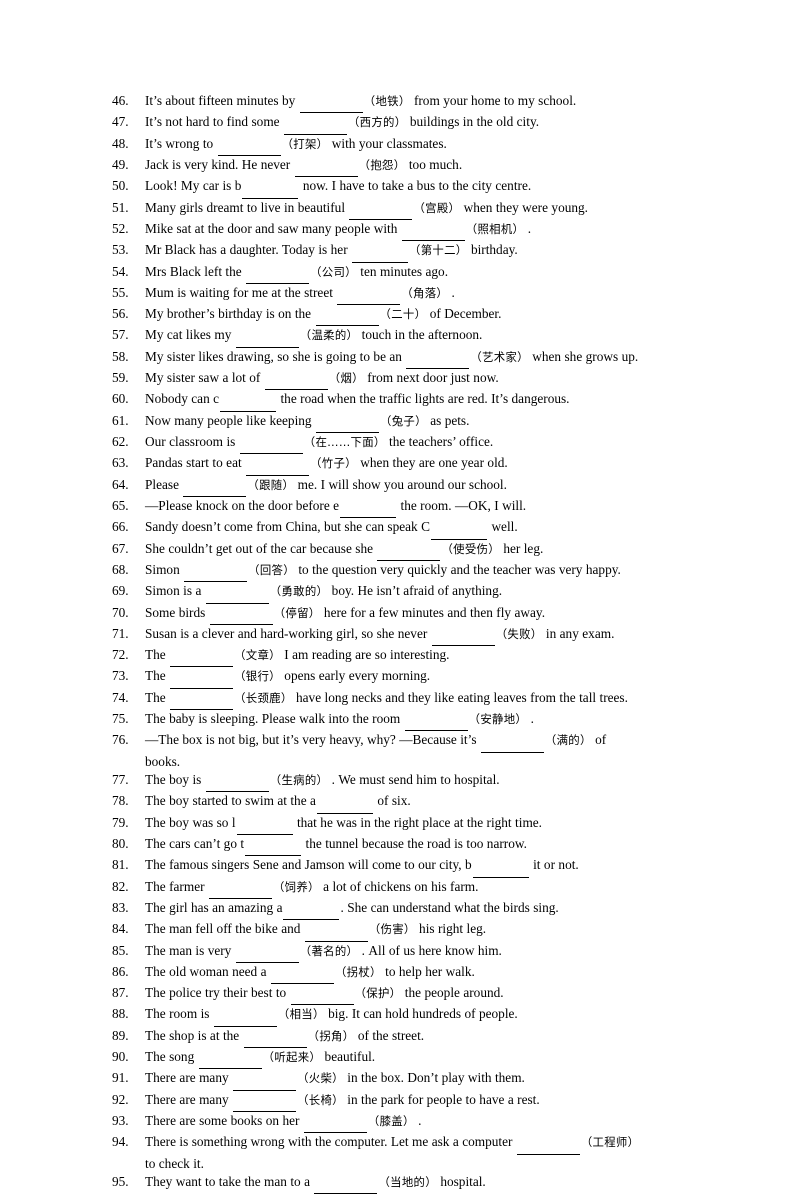 Image resolution: width=794 pixels, height=1194 pixels. I want to click on question-number: 66., so click(120, 527).